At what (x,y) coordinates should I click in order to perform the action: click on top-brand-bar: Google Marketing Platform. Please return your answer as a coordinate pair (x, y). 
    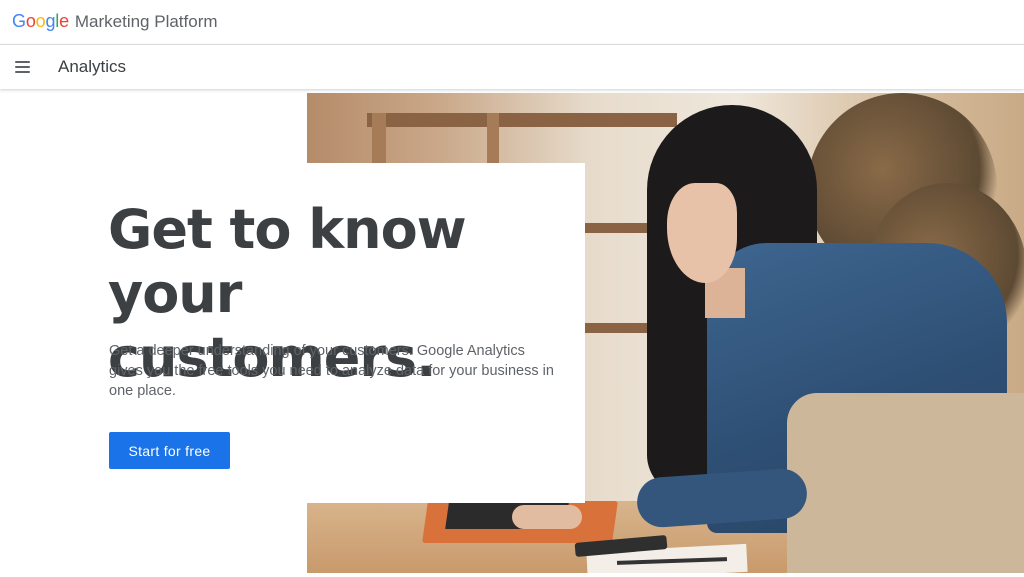
    Looking at the image, I should click on (512, 22).